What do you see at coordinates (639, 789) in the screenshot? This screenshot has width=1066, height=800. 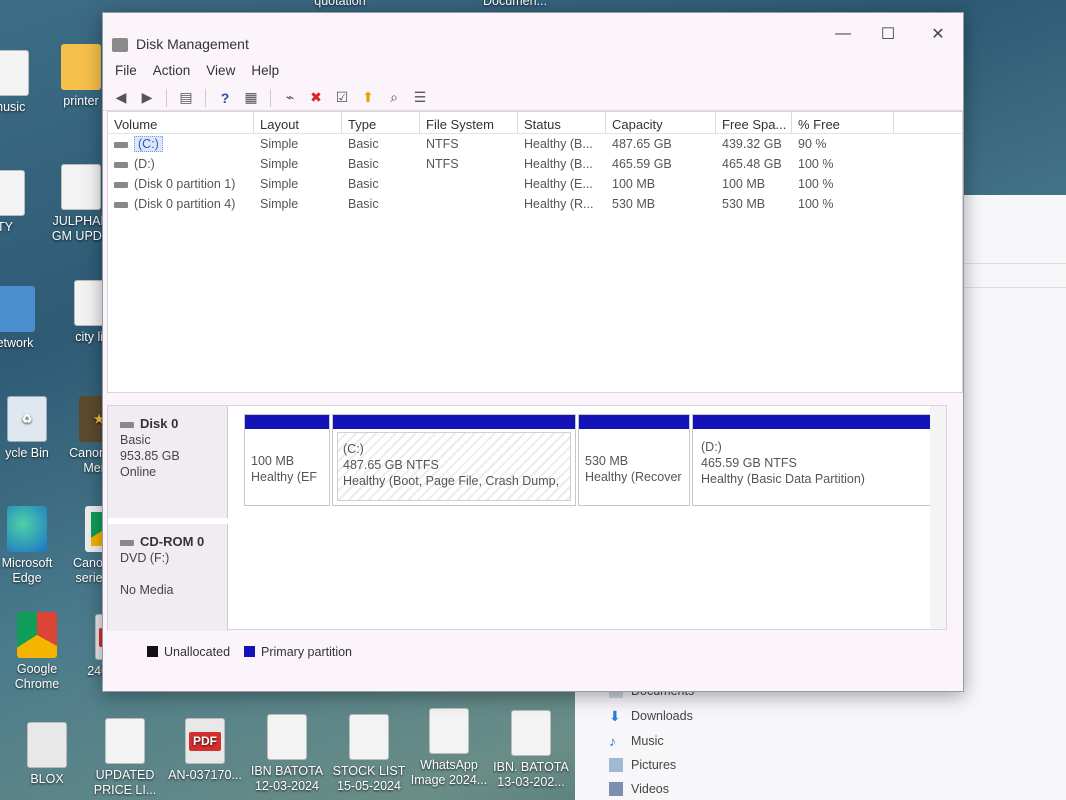 I see `explorer-nav-videos: Videos` at bounding box center [639, 789].